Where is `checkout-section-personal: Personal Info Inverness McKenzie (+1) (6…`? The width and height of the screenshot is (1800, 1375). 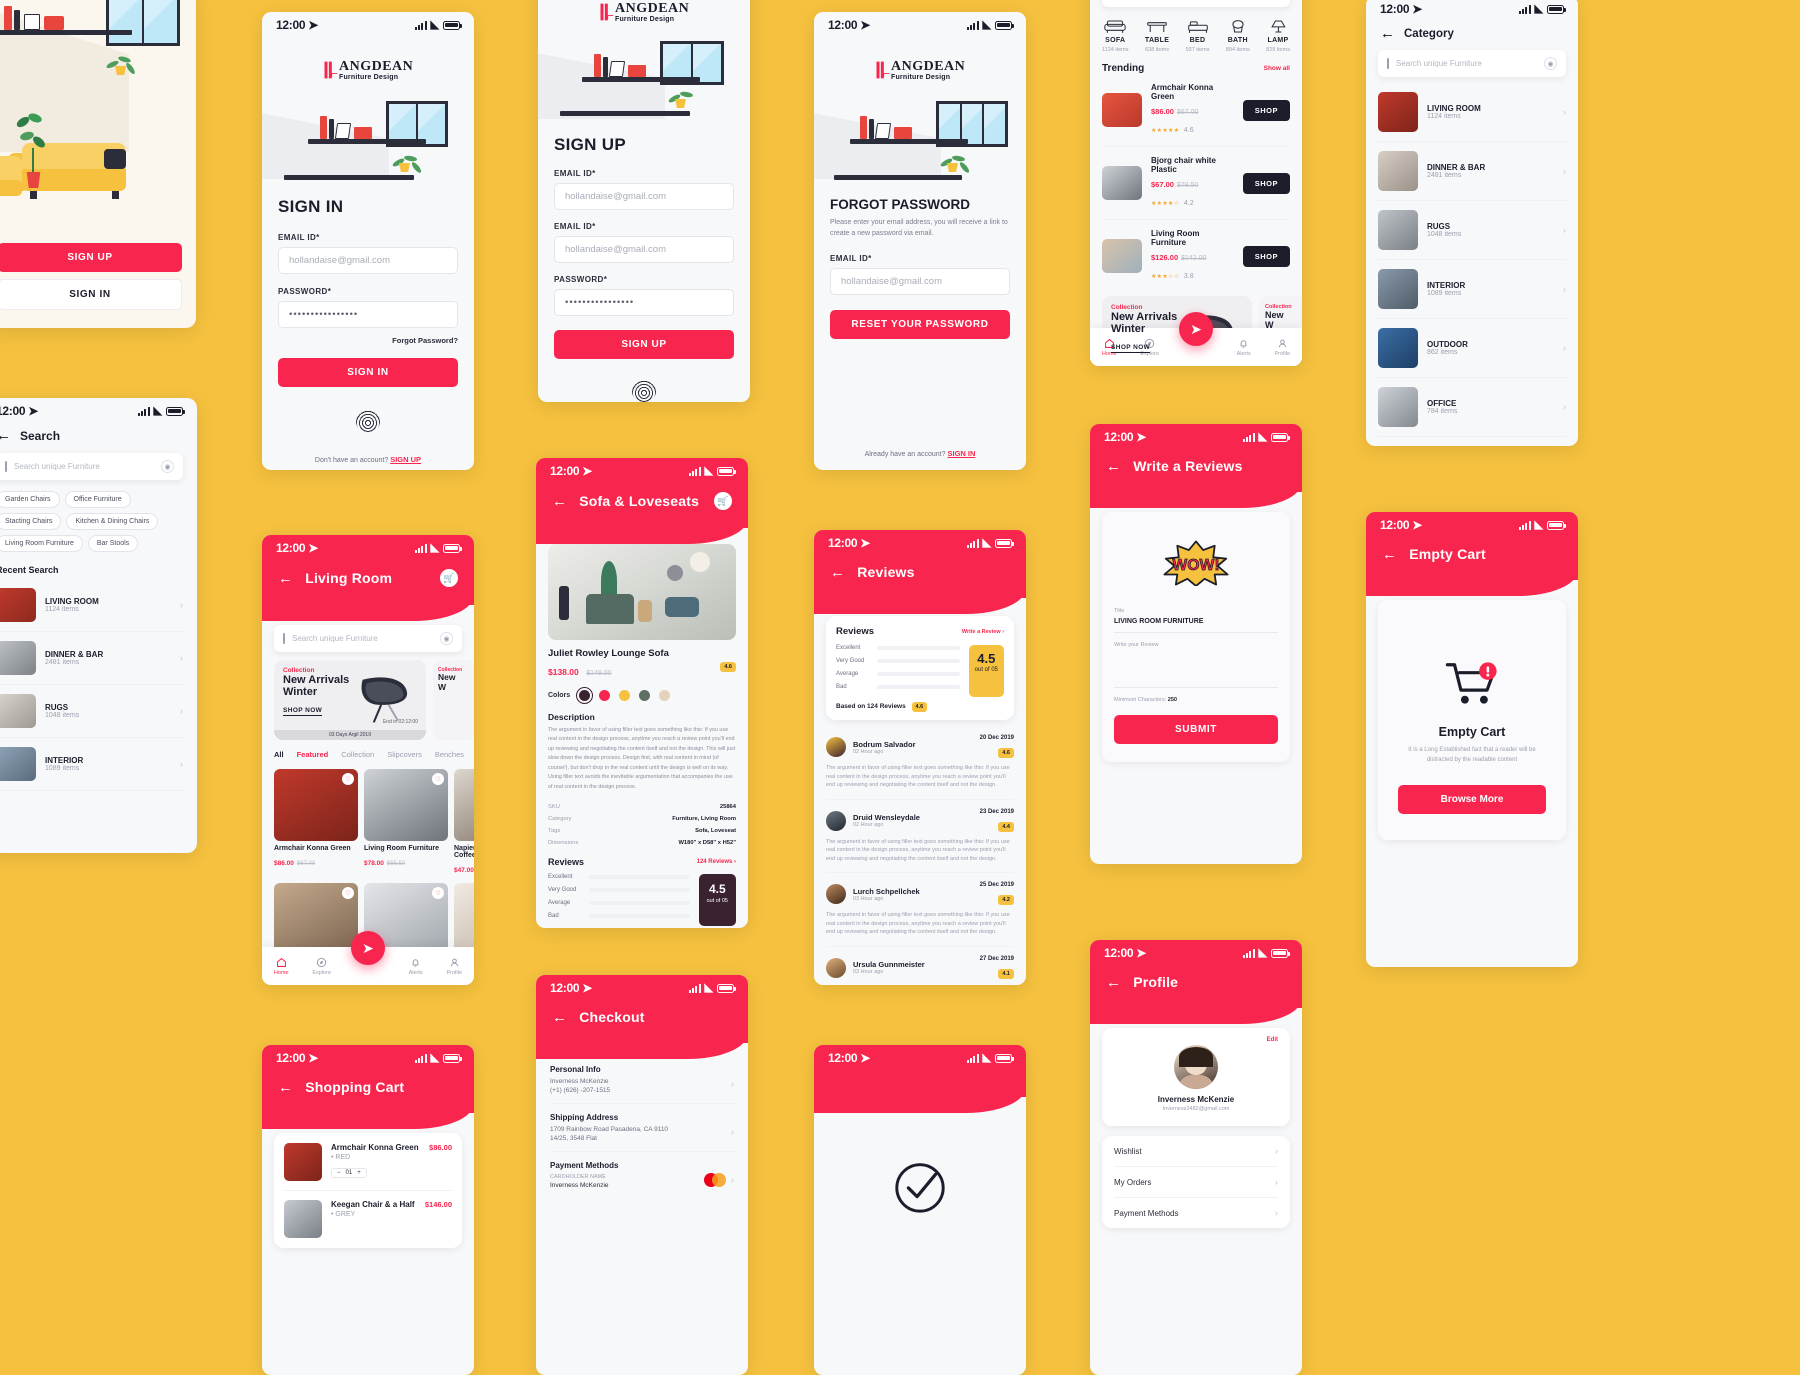
checkout-section-personal: Personal Info Inverness McKenzie (+1) (6… is located at coordinates (642, 1084).